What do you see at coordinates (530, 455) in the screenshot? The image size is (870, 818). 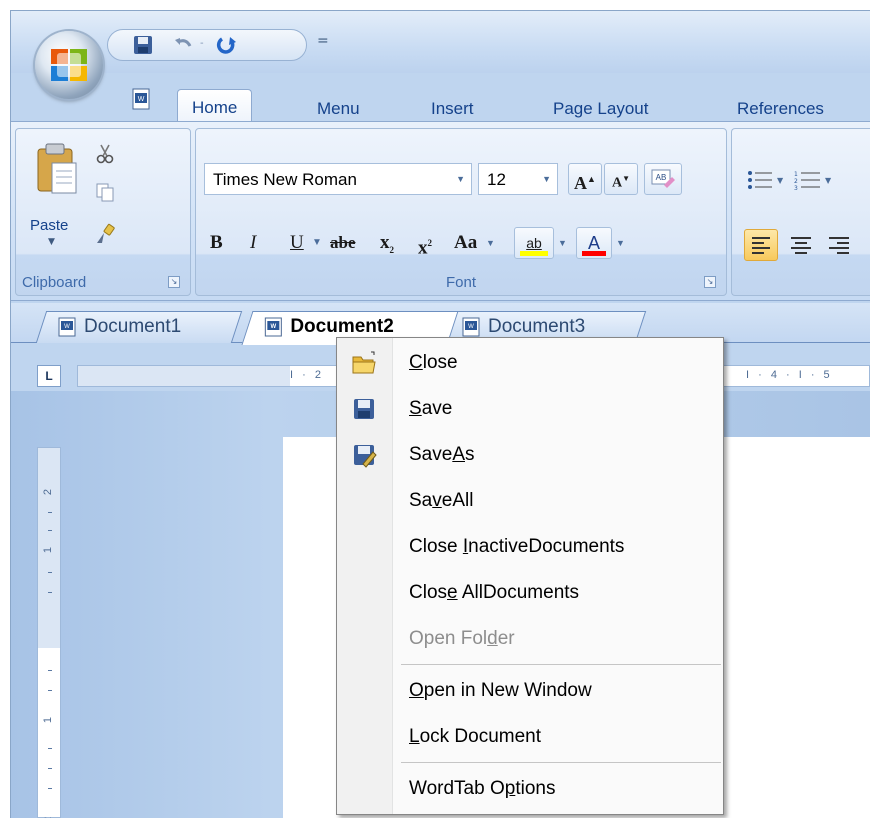 I see `menu-item-save-as: SaveAs` at bounding box center [530, 455].